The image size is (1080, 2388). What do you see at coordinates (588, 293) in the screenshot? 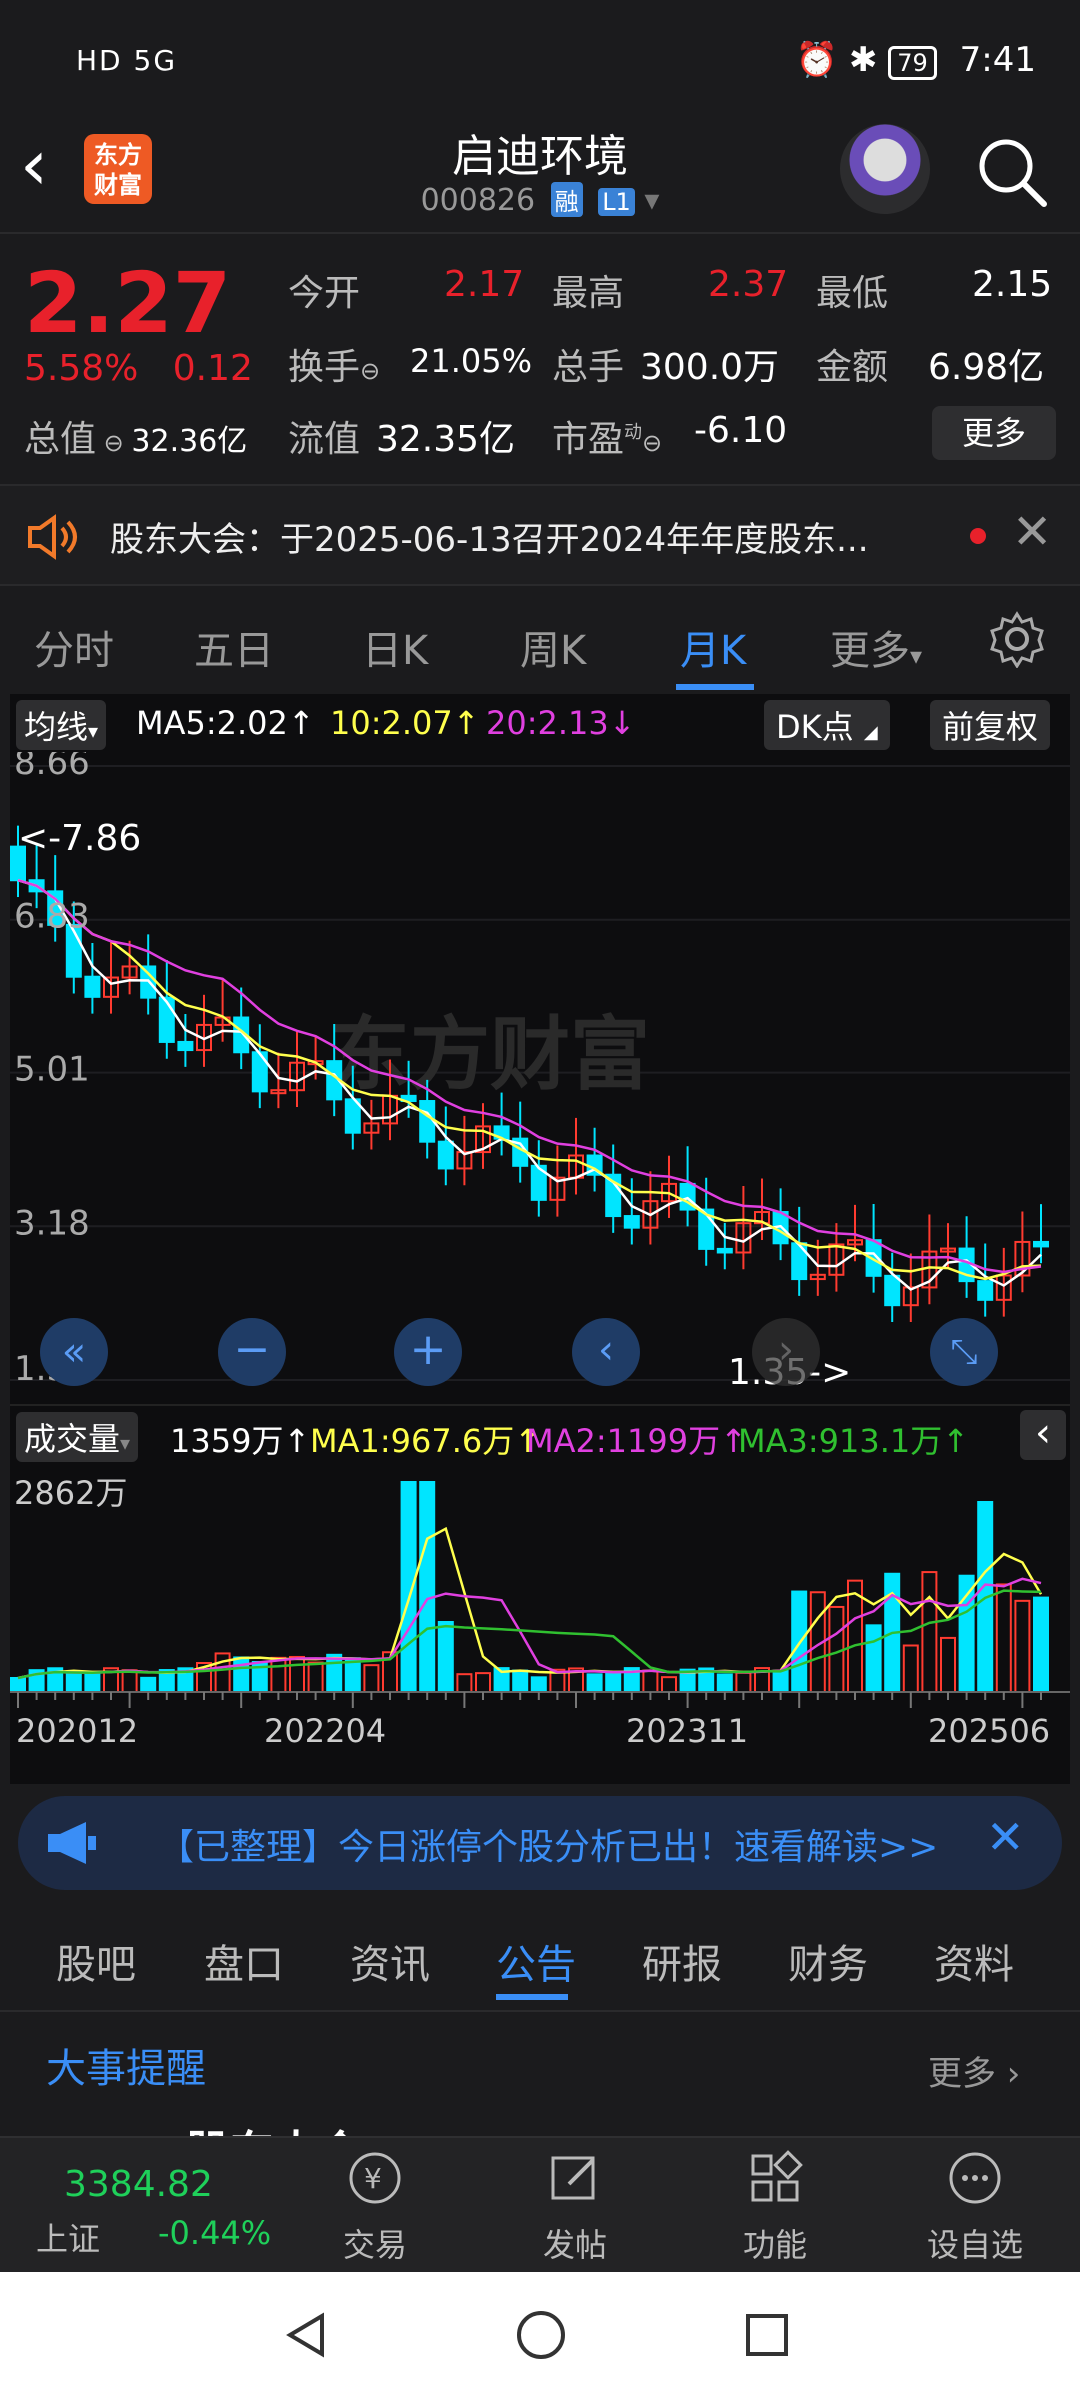
I see `high-label: 最高` at bounding box center [588, 293].